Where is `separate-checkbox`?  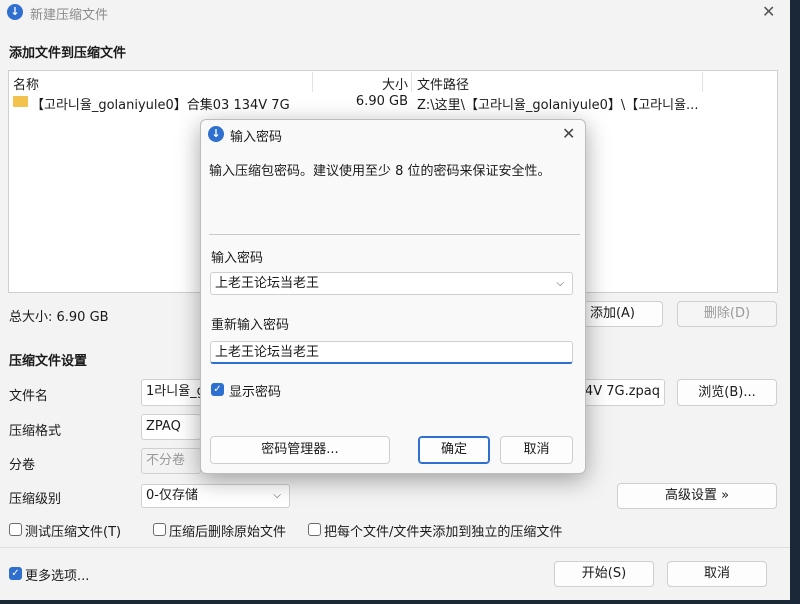
separate-checkbox is located at coordinates (314, 529).